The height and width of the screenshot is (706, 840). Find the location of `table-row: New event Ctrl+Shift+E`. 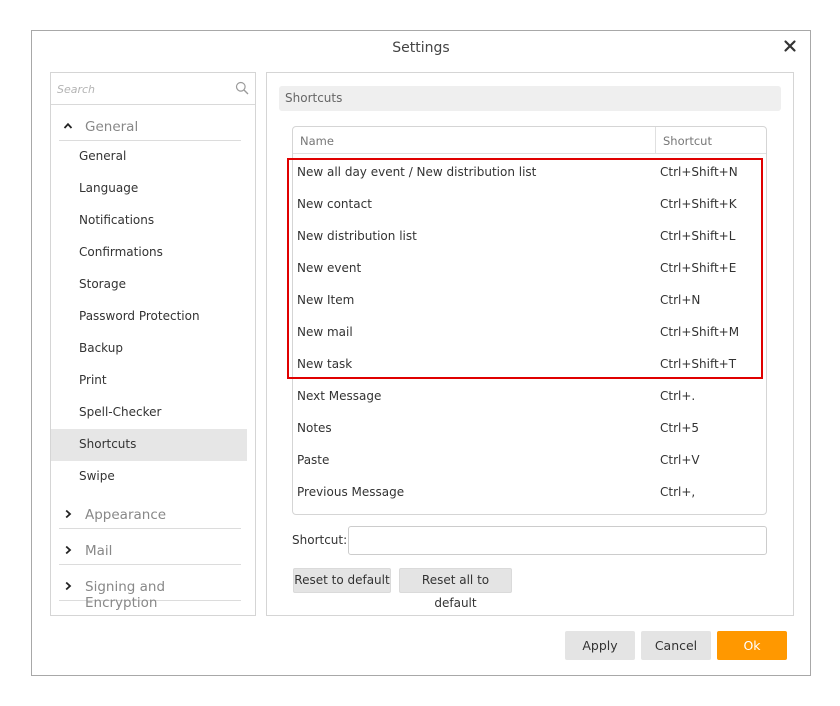

table-row: New event Ctrl+Shift+E is located at coordinates (529, 268).